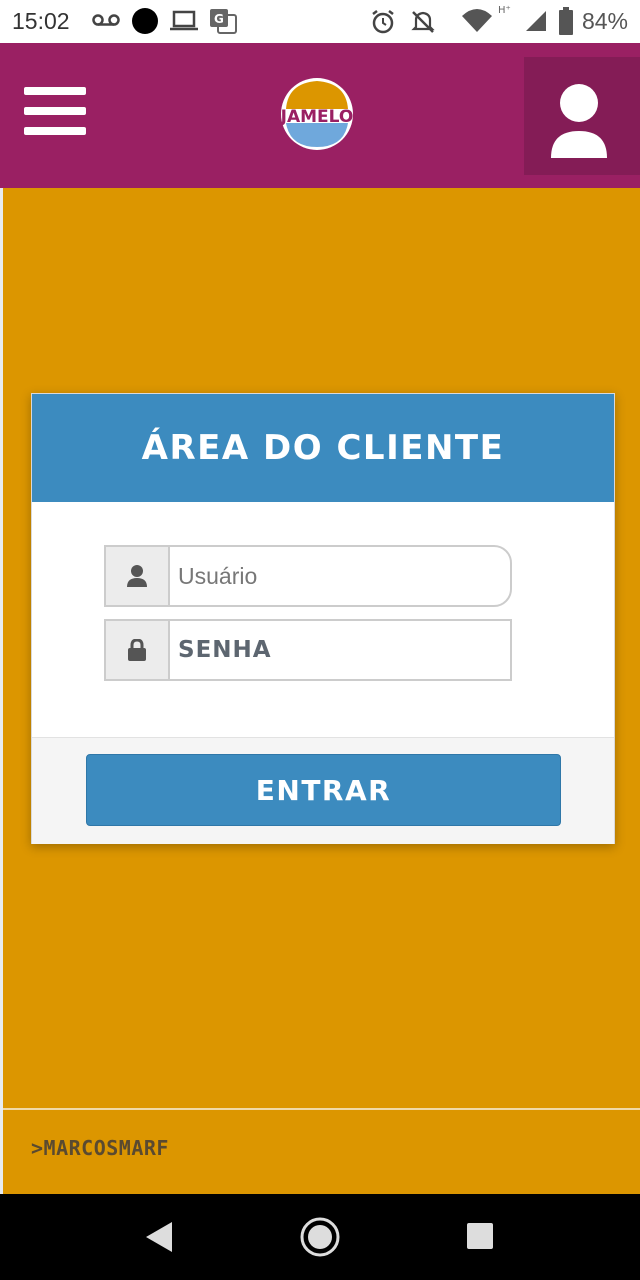 The width and height of the screenshot is (640, 1280). I want to click on username-input, so click(340, 576).